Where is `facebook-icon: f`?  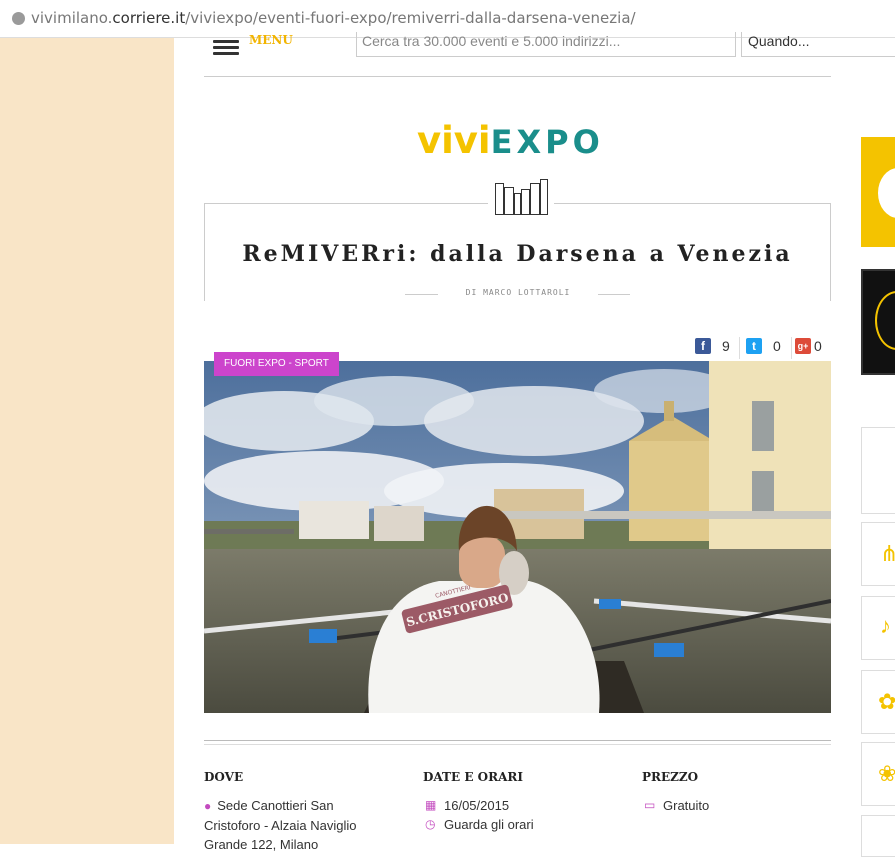 facebook-icon: f is located at coordinates (703, 346).